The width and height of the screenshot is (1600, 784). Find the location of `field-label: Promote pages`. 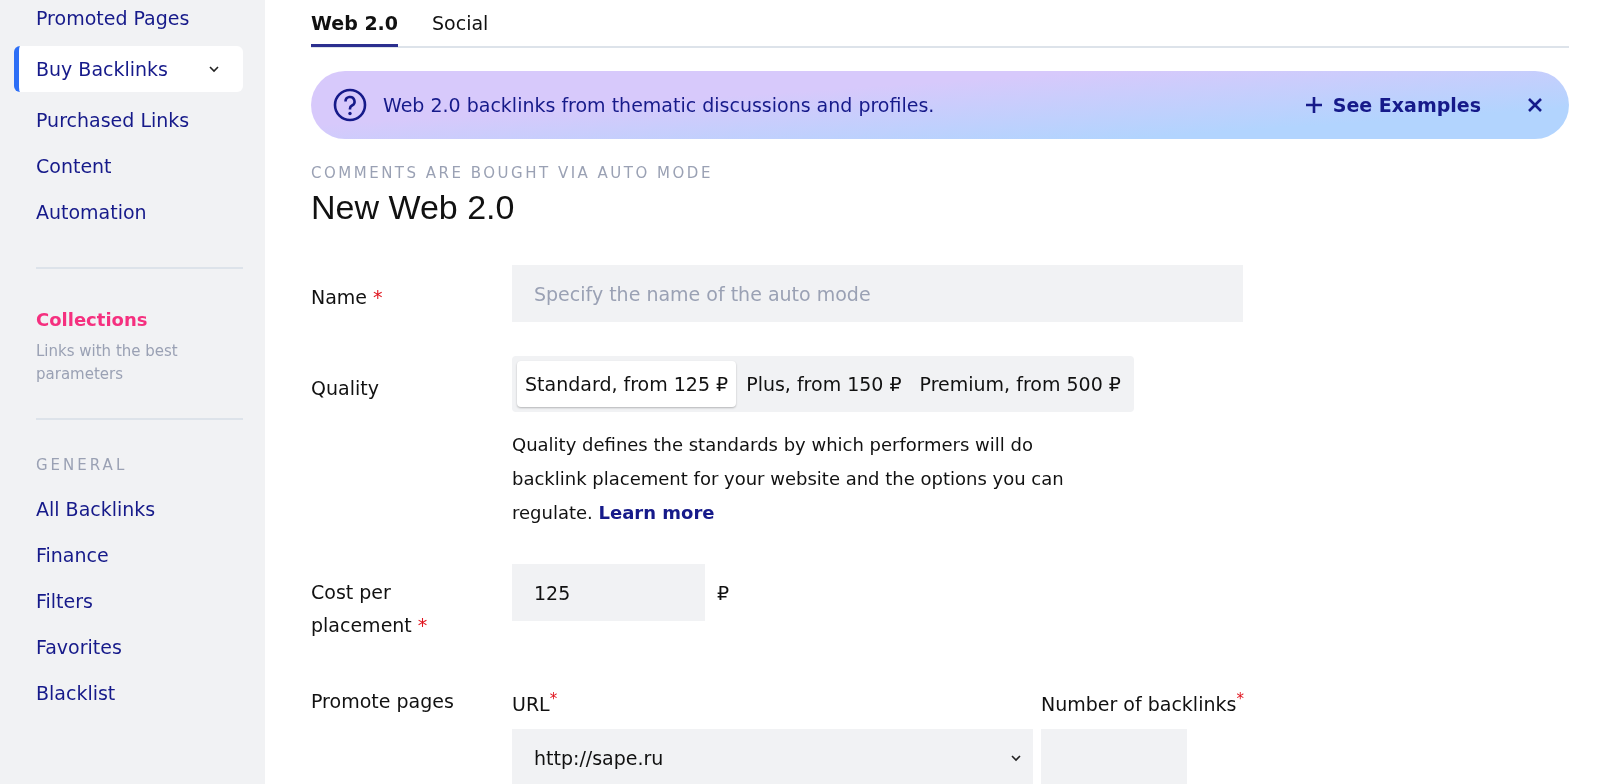

field-label: Promote pages is located at coordinates (383, 701).